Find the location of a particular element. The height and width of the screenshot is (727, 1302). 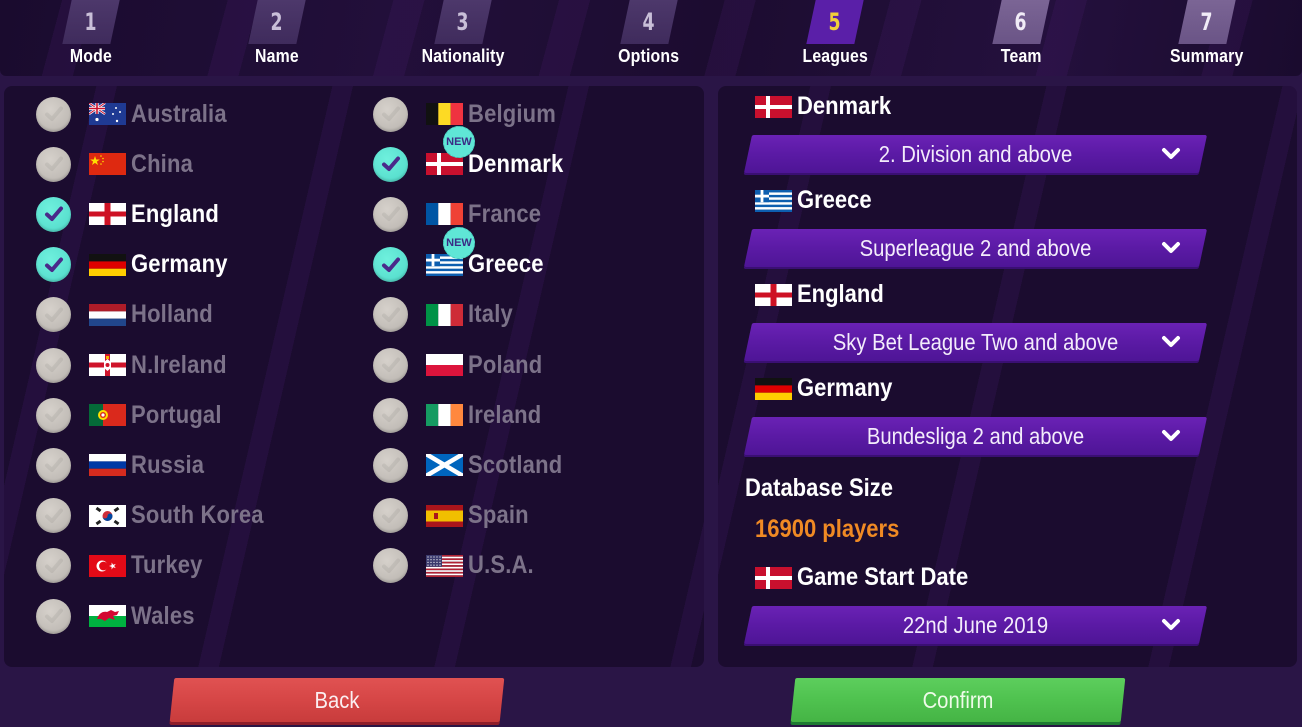

league-level-dropdown-greece: Superleague 2 and above is located at coordinates (975, 248).